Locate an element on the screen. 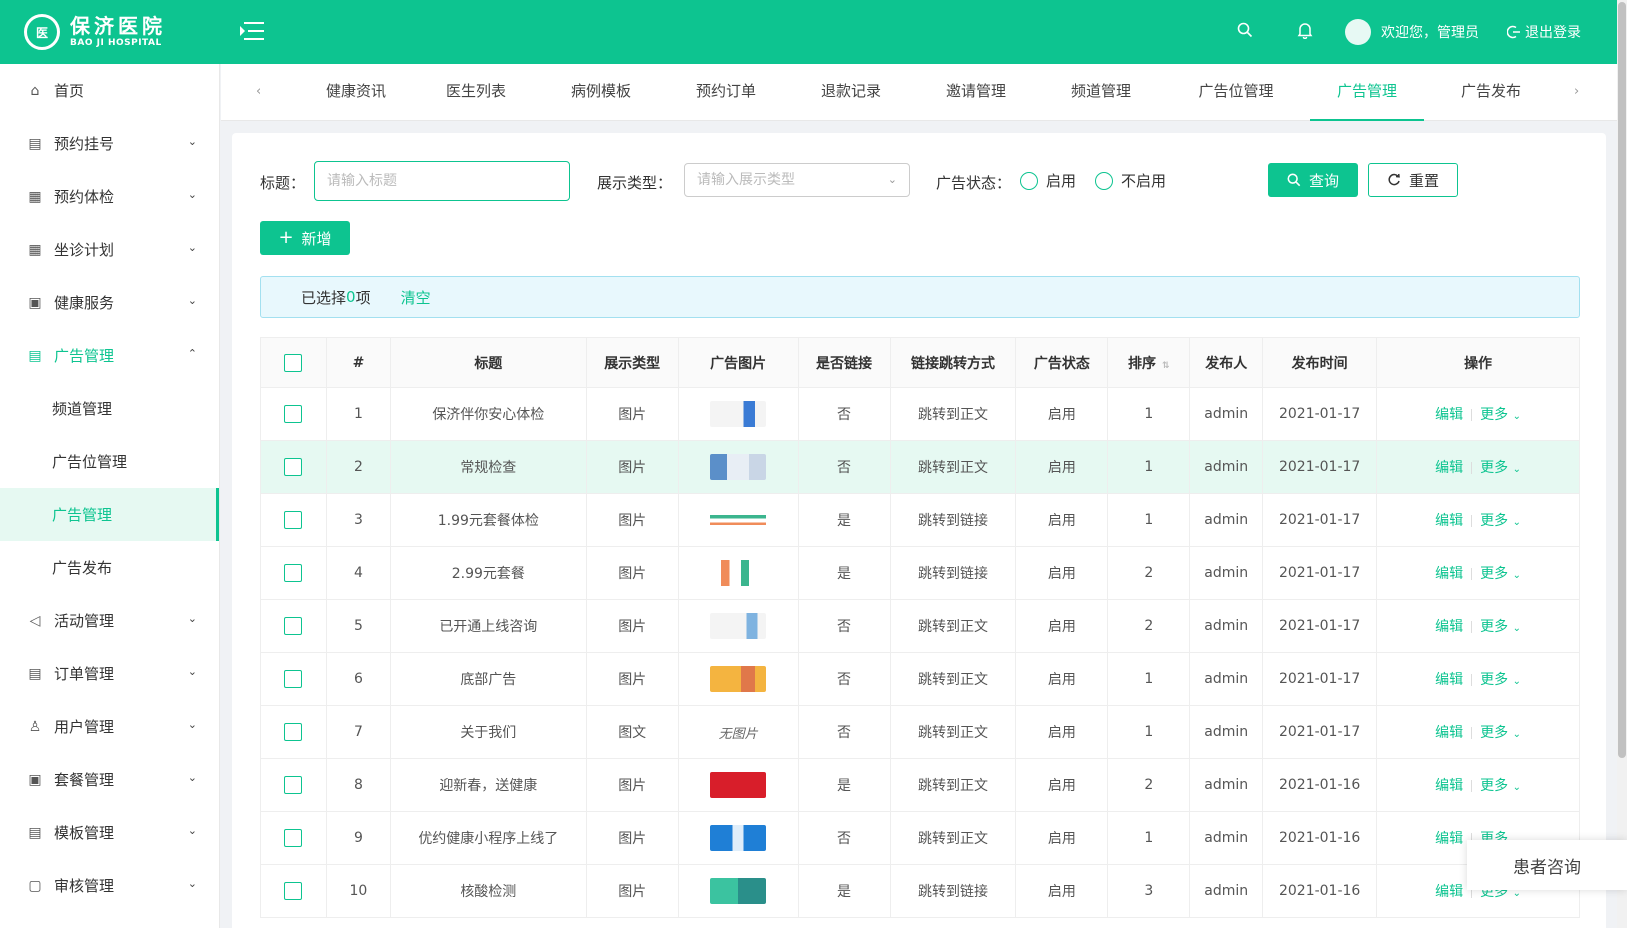  tab-ad-manage: 广告管理 is located at coordinates (1367, 92).